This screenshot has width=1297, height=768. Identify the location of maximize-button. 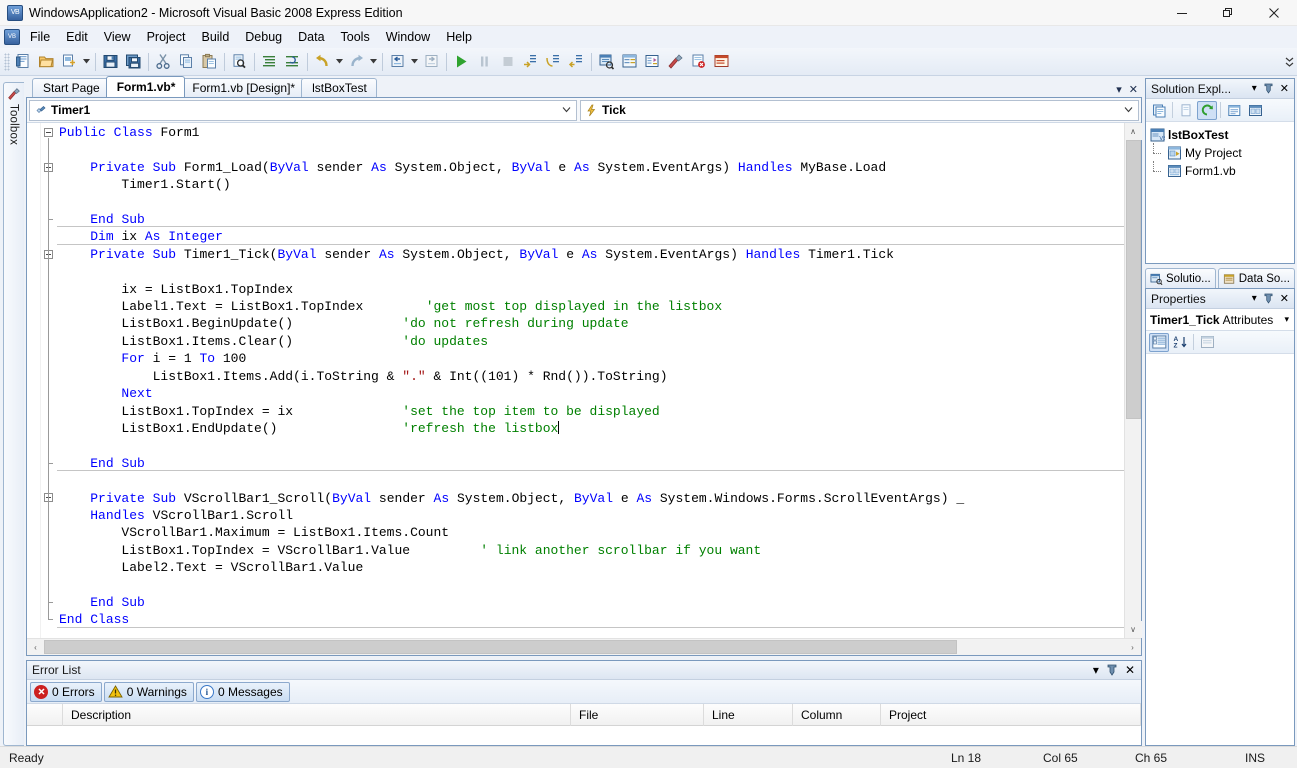
(1228, 13).